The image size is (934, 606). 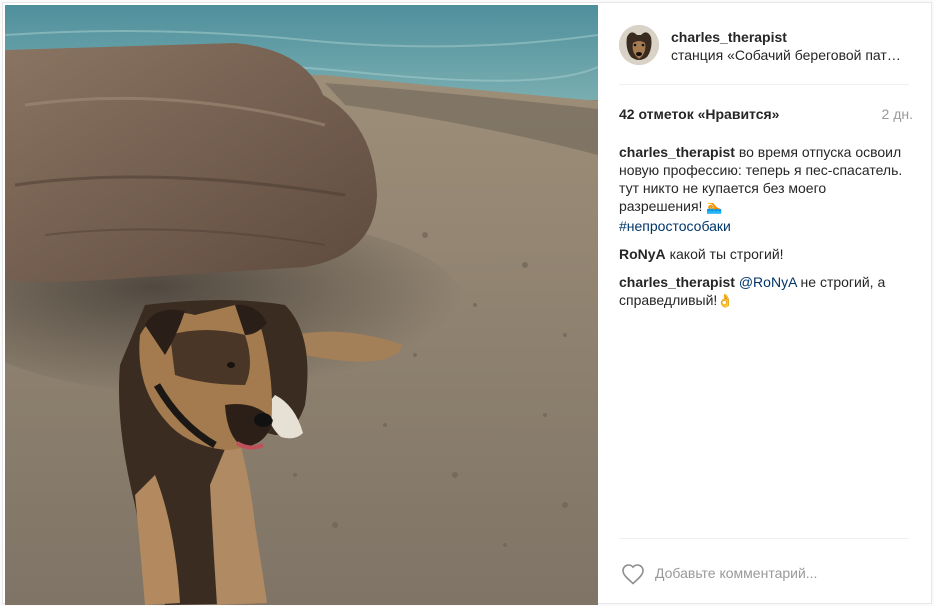 I want to click on heart-icon, so click(x=633, y=574).